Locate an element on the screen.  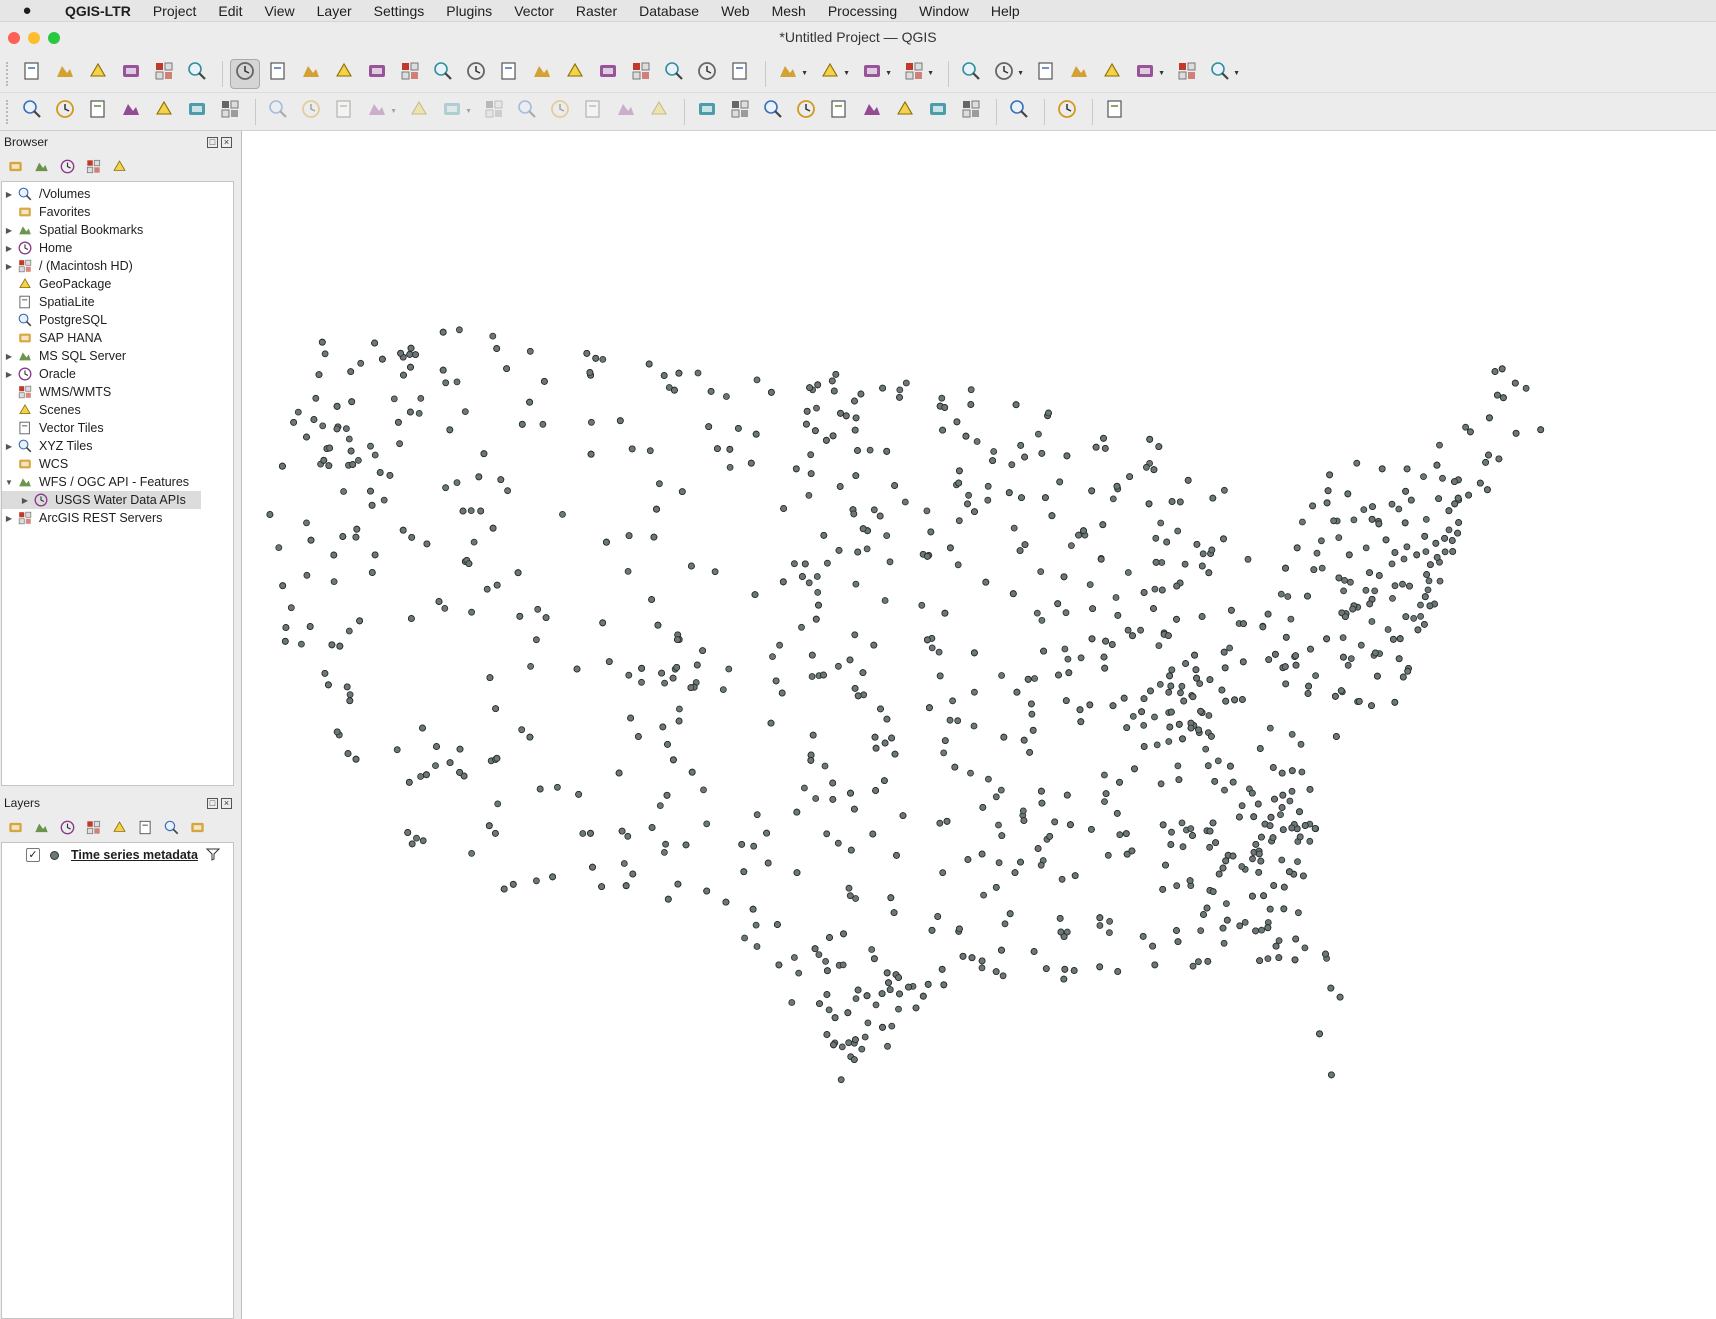
add-layer-icon is located at coordinates (15, 166).